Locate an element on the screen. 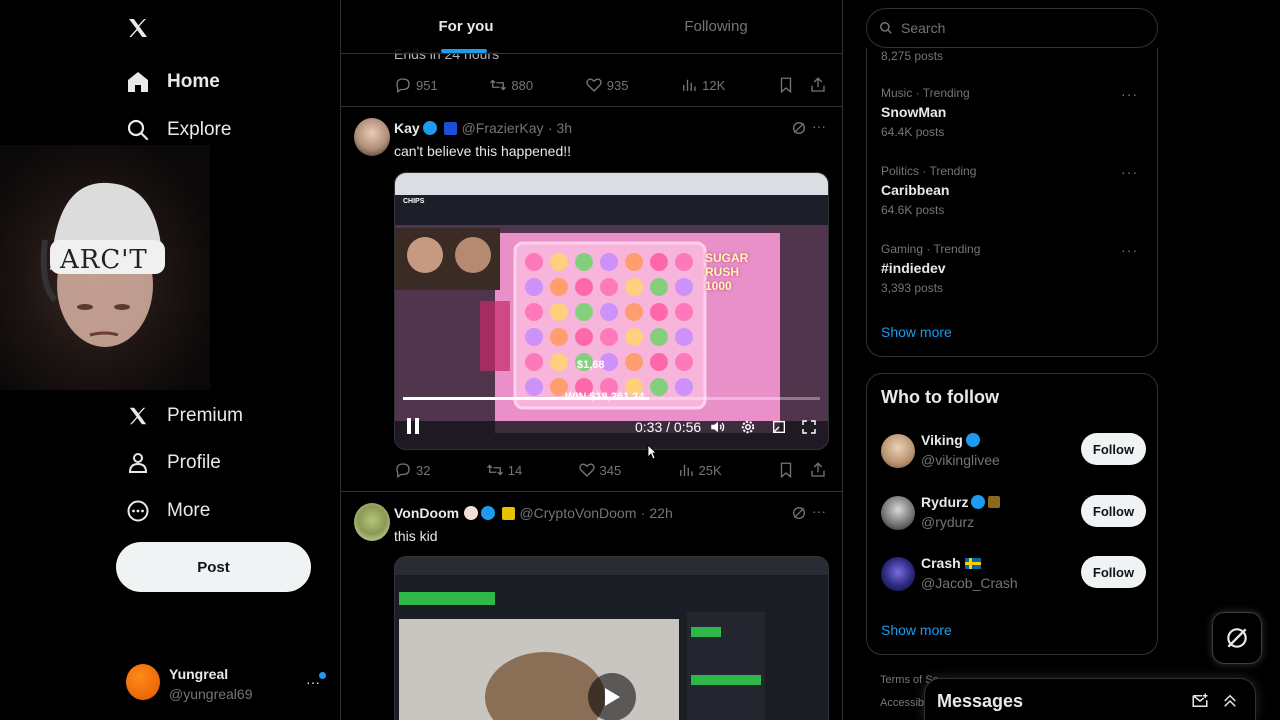  tweet1-avatar is located at coordinates (372, 137).